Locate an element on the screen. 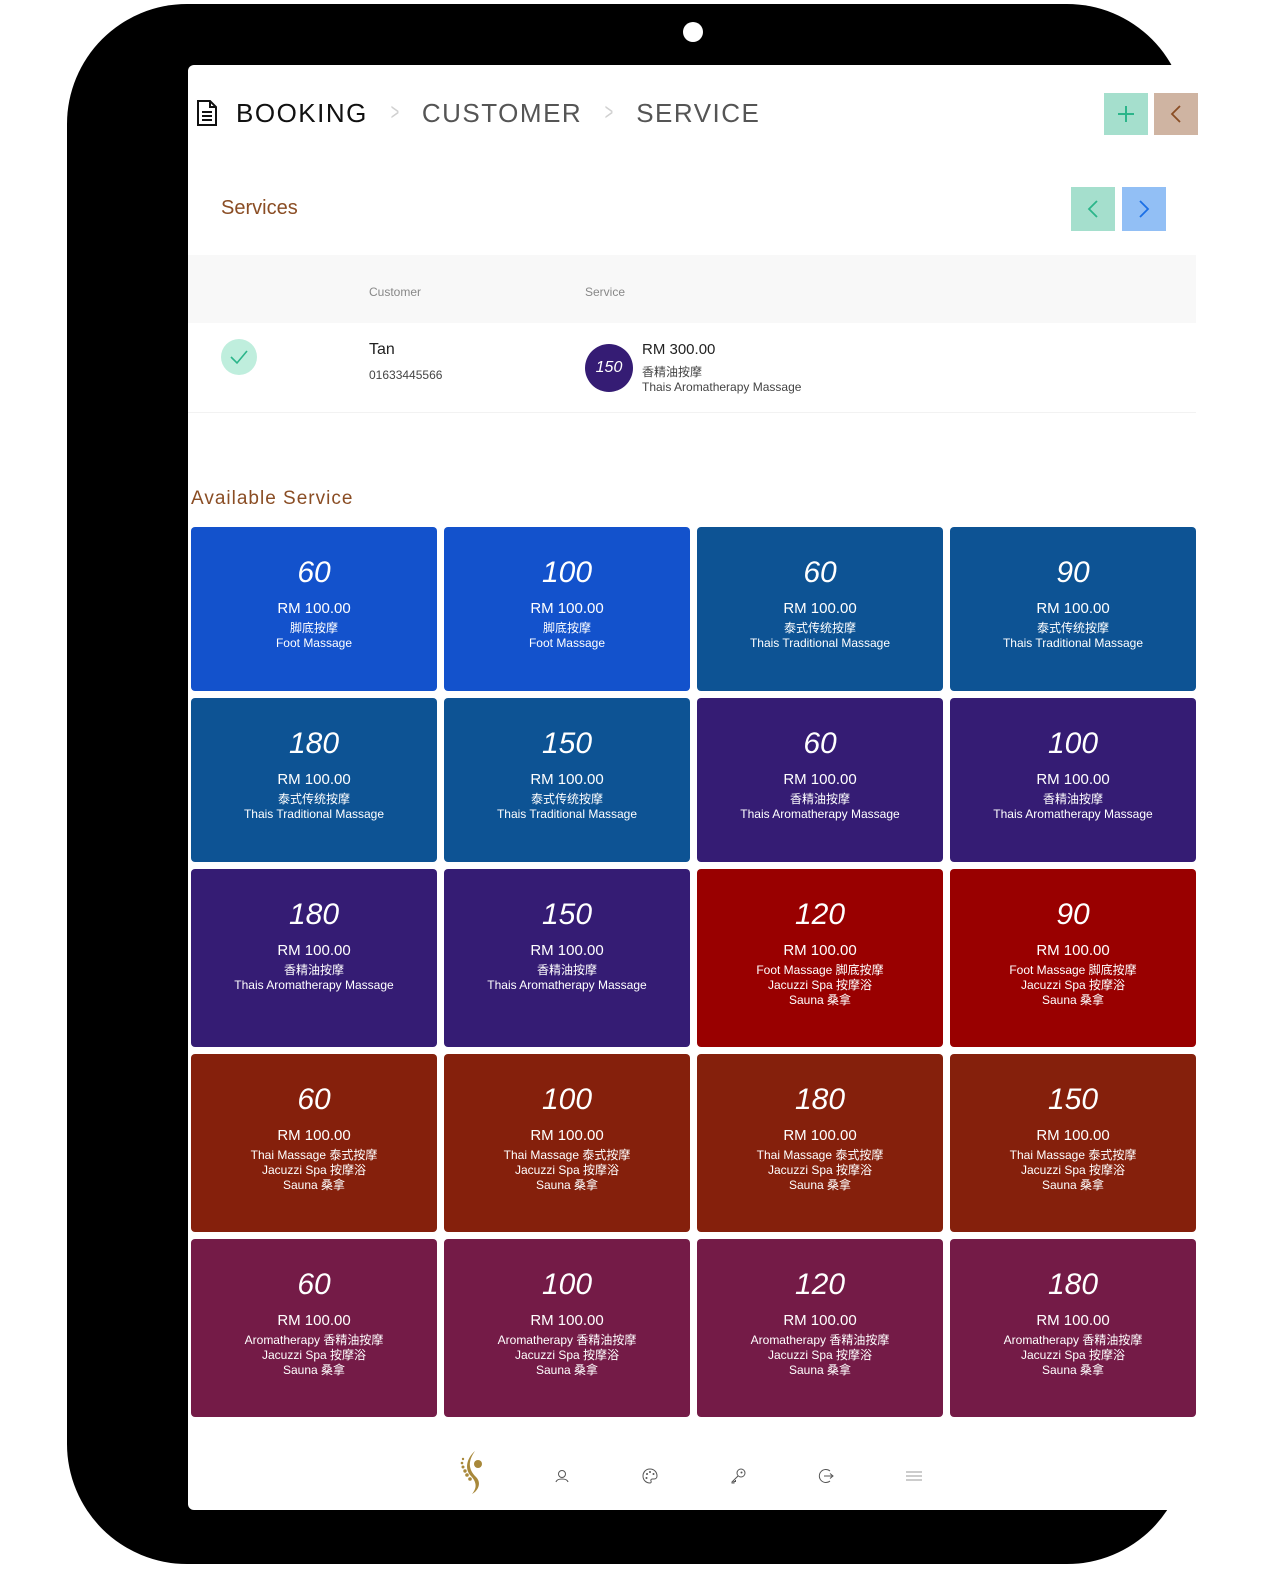  chevron-right-icon is located at coordinates (1144, 209).